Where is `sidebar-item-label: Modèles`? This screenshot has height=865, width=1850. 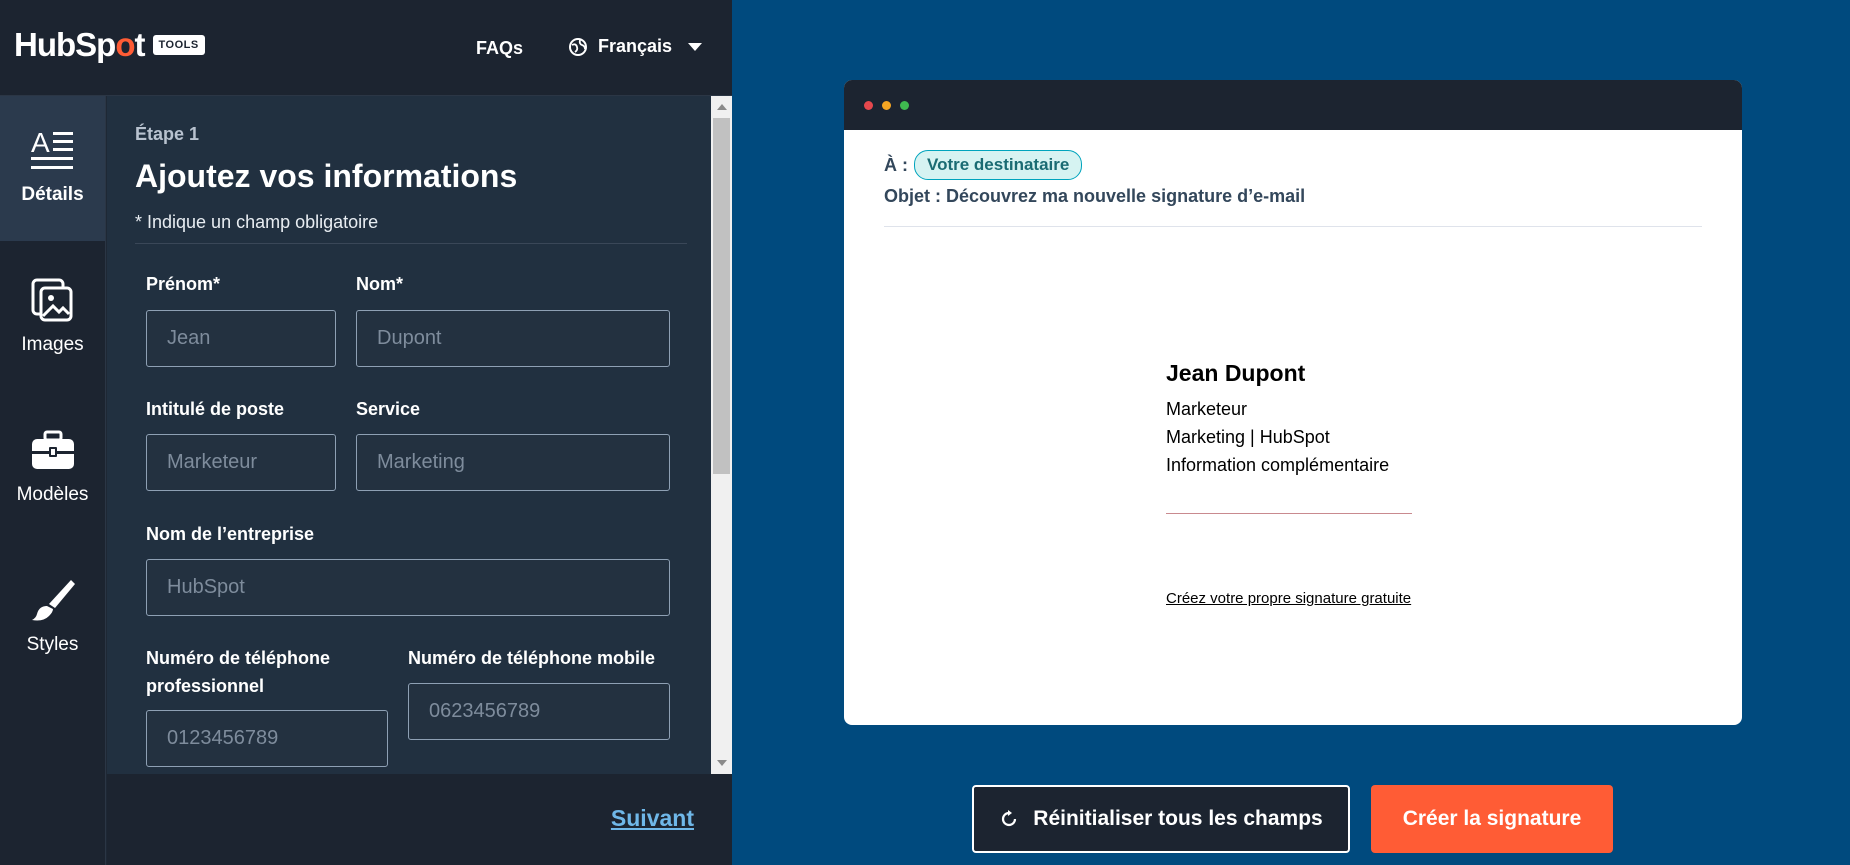
sidebar-item-label: Modèles is located at coordinates (52, 494).